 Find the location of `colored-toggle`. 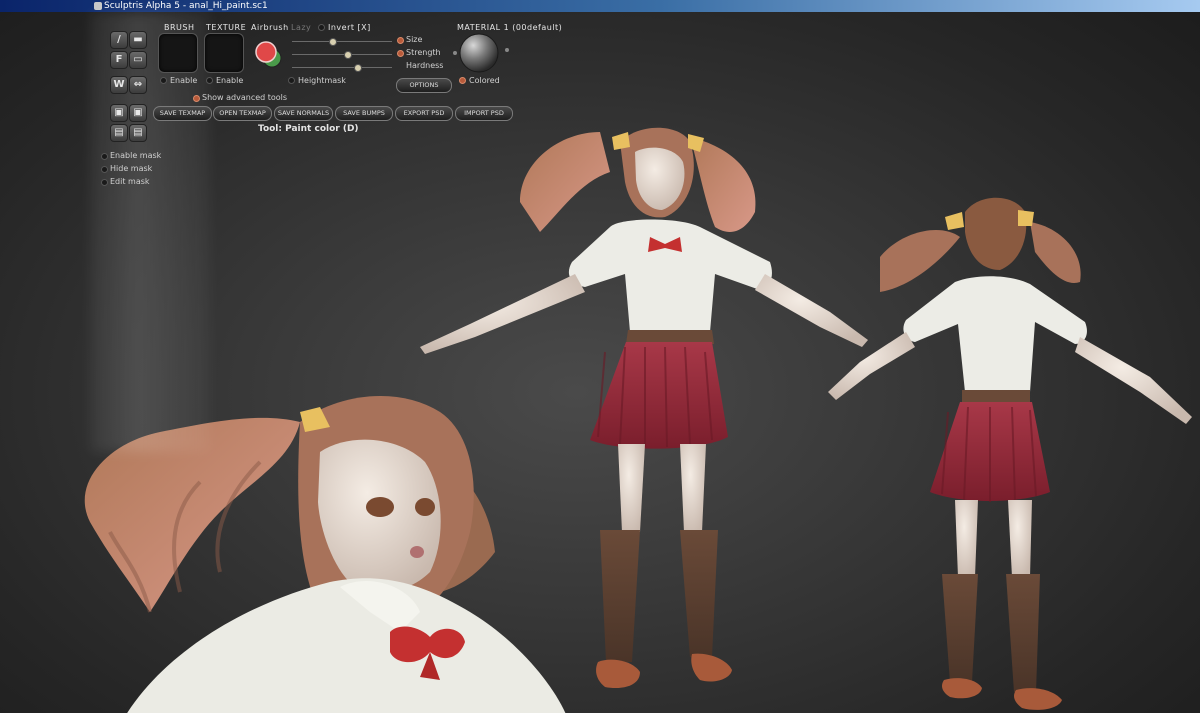

colored-toggle is located at coordinates (462, 80).